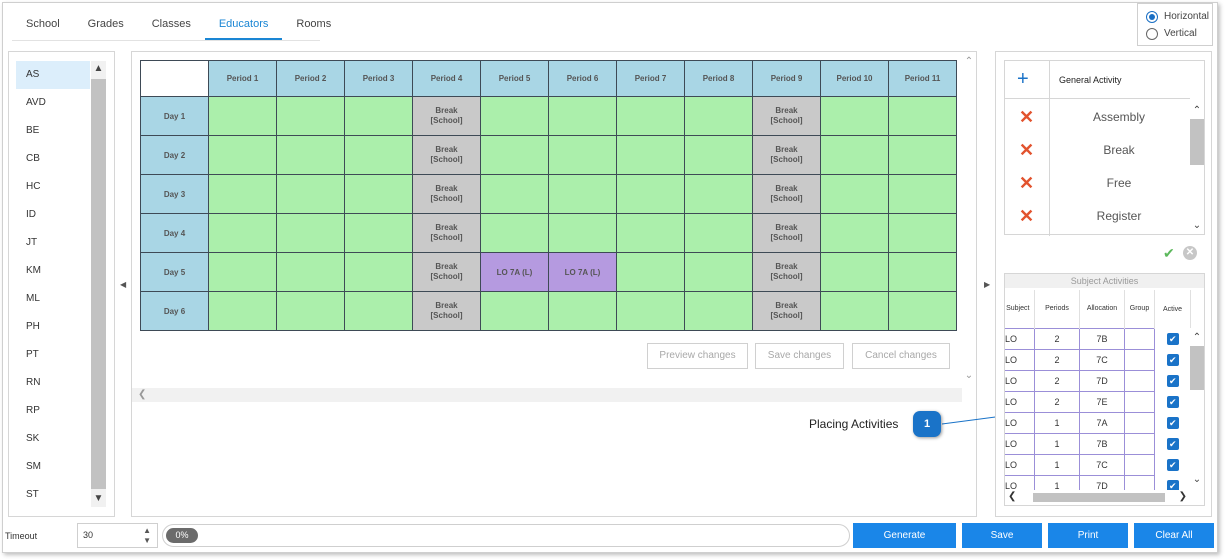 This screenshot has width=1225, height=559. Describe the element at coordinates (123, 284) in the screenshot. I see `collapse-left-icon: ◀` at that location.